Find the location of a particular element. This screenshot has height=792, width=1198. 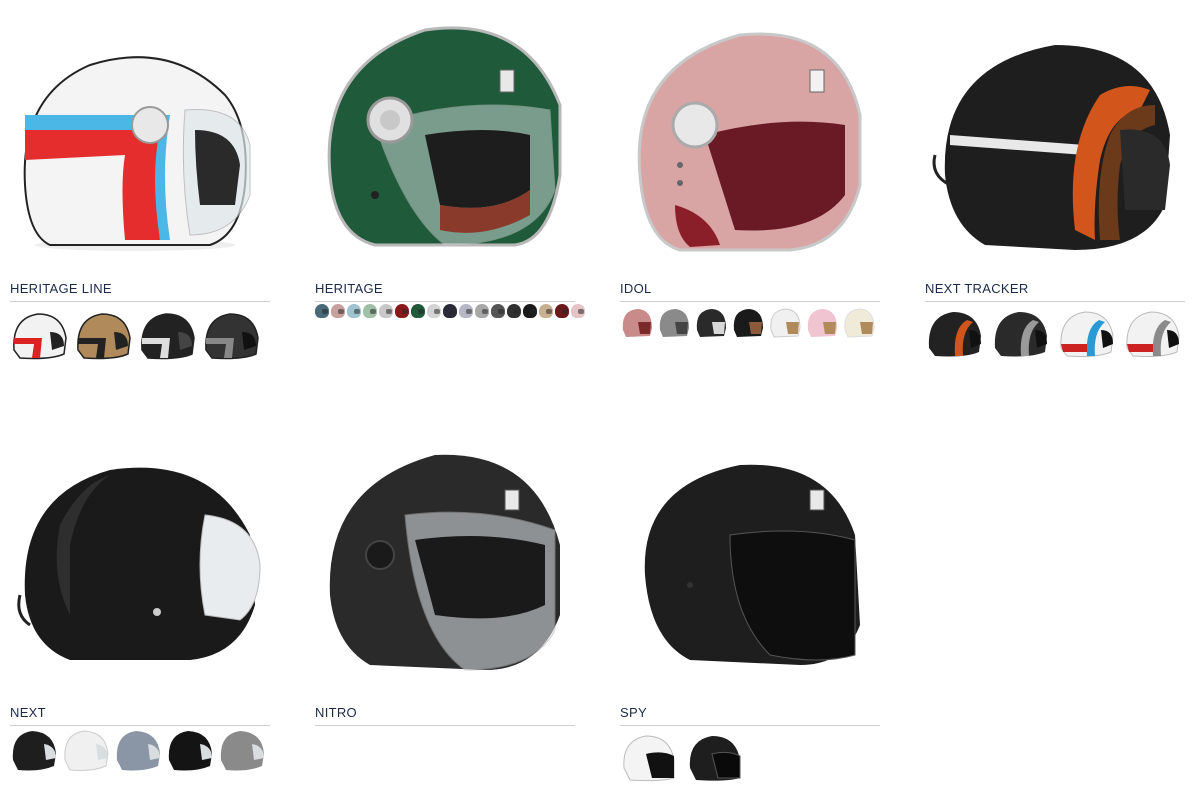

product-title: HERITAGE LINE is located at coordinates (140, 291).